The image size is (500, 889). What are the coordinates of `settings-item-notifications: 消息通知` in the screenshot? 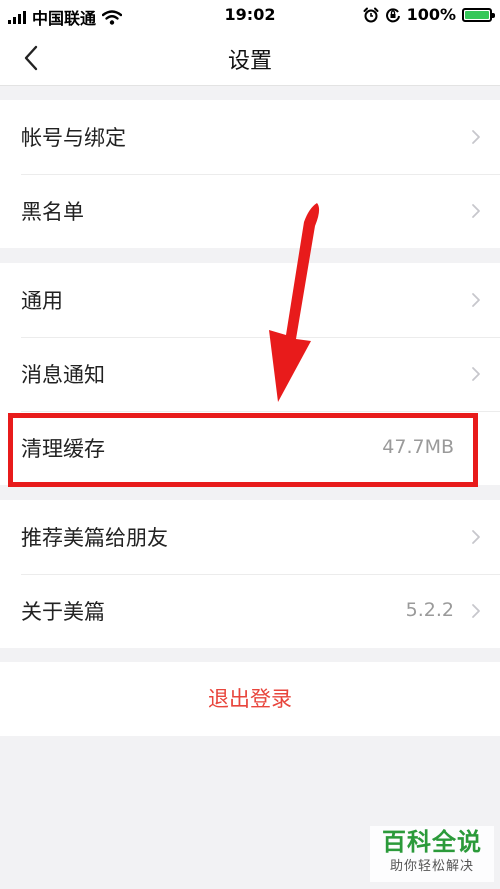 It's located at (250, 374).